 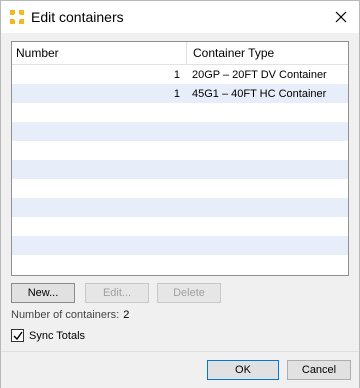 I want to click on sync-totals-checkbox, so click(x=17, y=335).